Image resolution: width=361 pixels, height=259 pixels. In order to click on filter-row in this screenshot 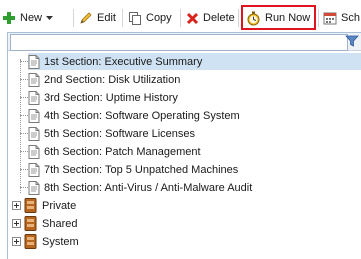, I will do `click(184, 42)`.